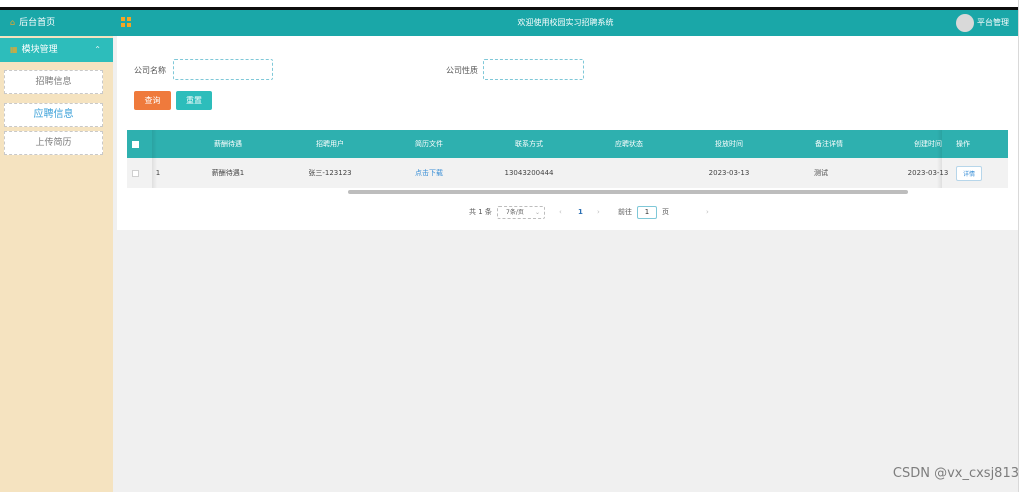  What do you see at coordinates (560, 212) in the screenshot?
I see `prev-page-button: ‹` at bounding box center [560, 212].